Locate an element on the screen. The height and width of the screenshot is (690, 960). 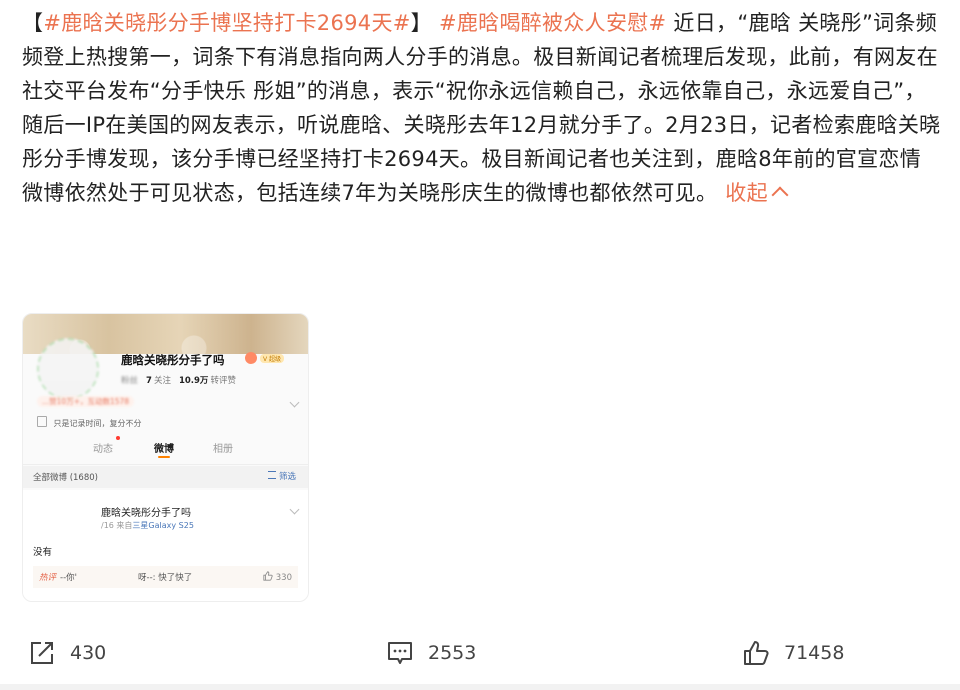
reposts-count: 10.9万 is located at coordinates (193, 381).